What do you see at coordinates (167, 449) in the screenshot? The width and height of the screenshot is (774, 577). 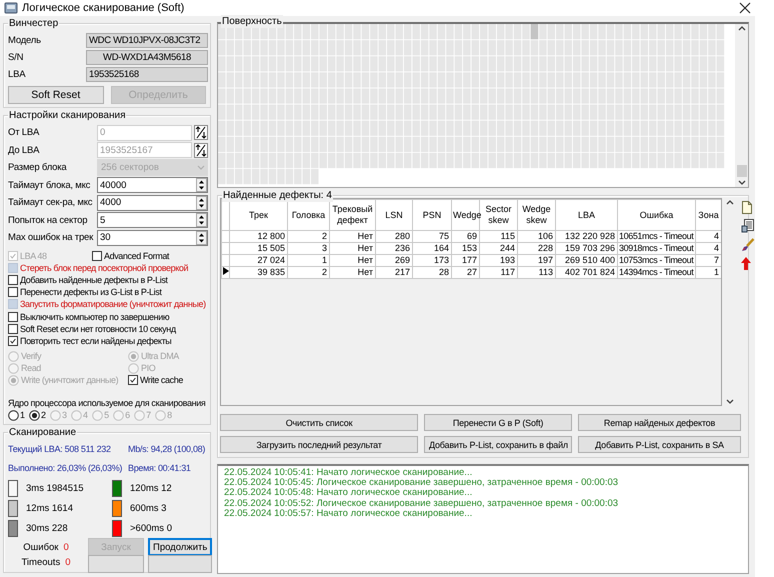 I see `status-text: Mb/s: 94,28 (100,08)` at bounding box center [167, 449].